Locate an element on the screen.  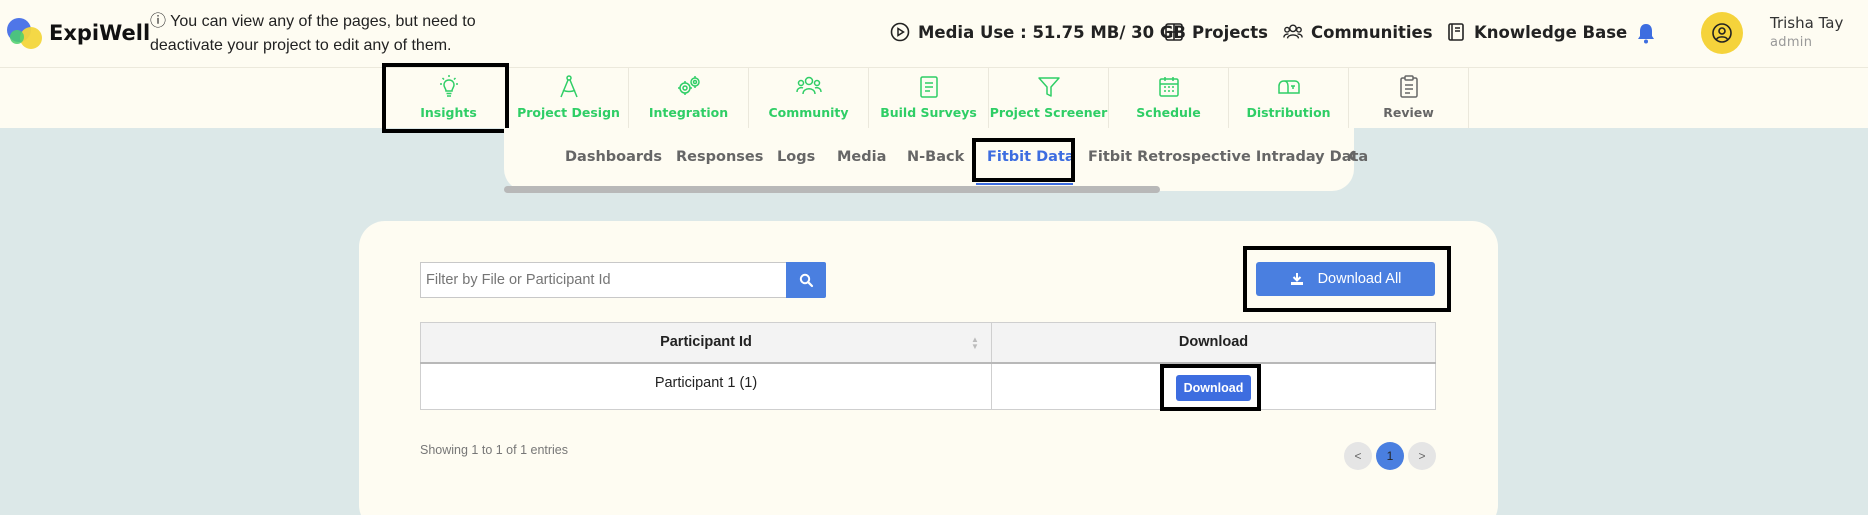
clipboard-icon is located at coordinates (1409, 86).